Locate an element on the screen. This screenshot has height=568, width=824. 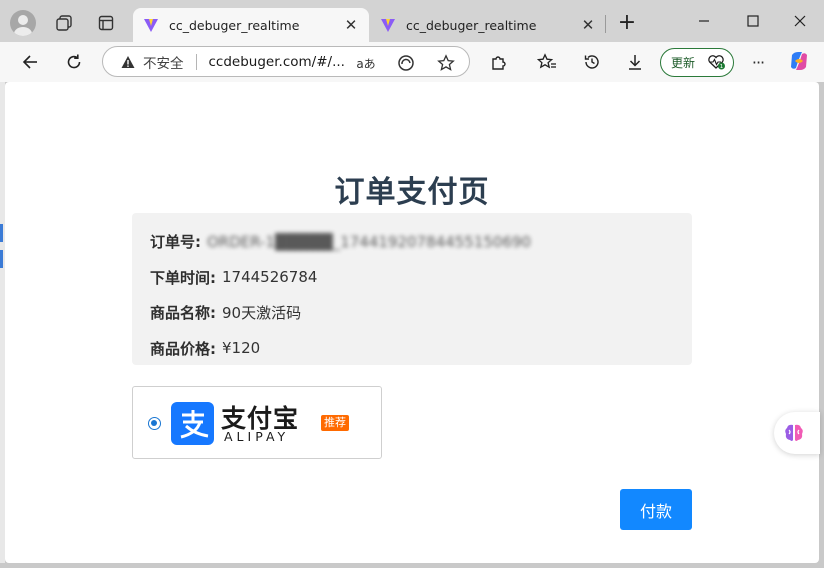
workspaces-icon is located at coordinates (64, 23).